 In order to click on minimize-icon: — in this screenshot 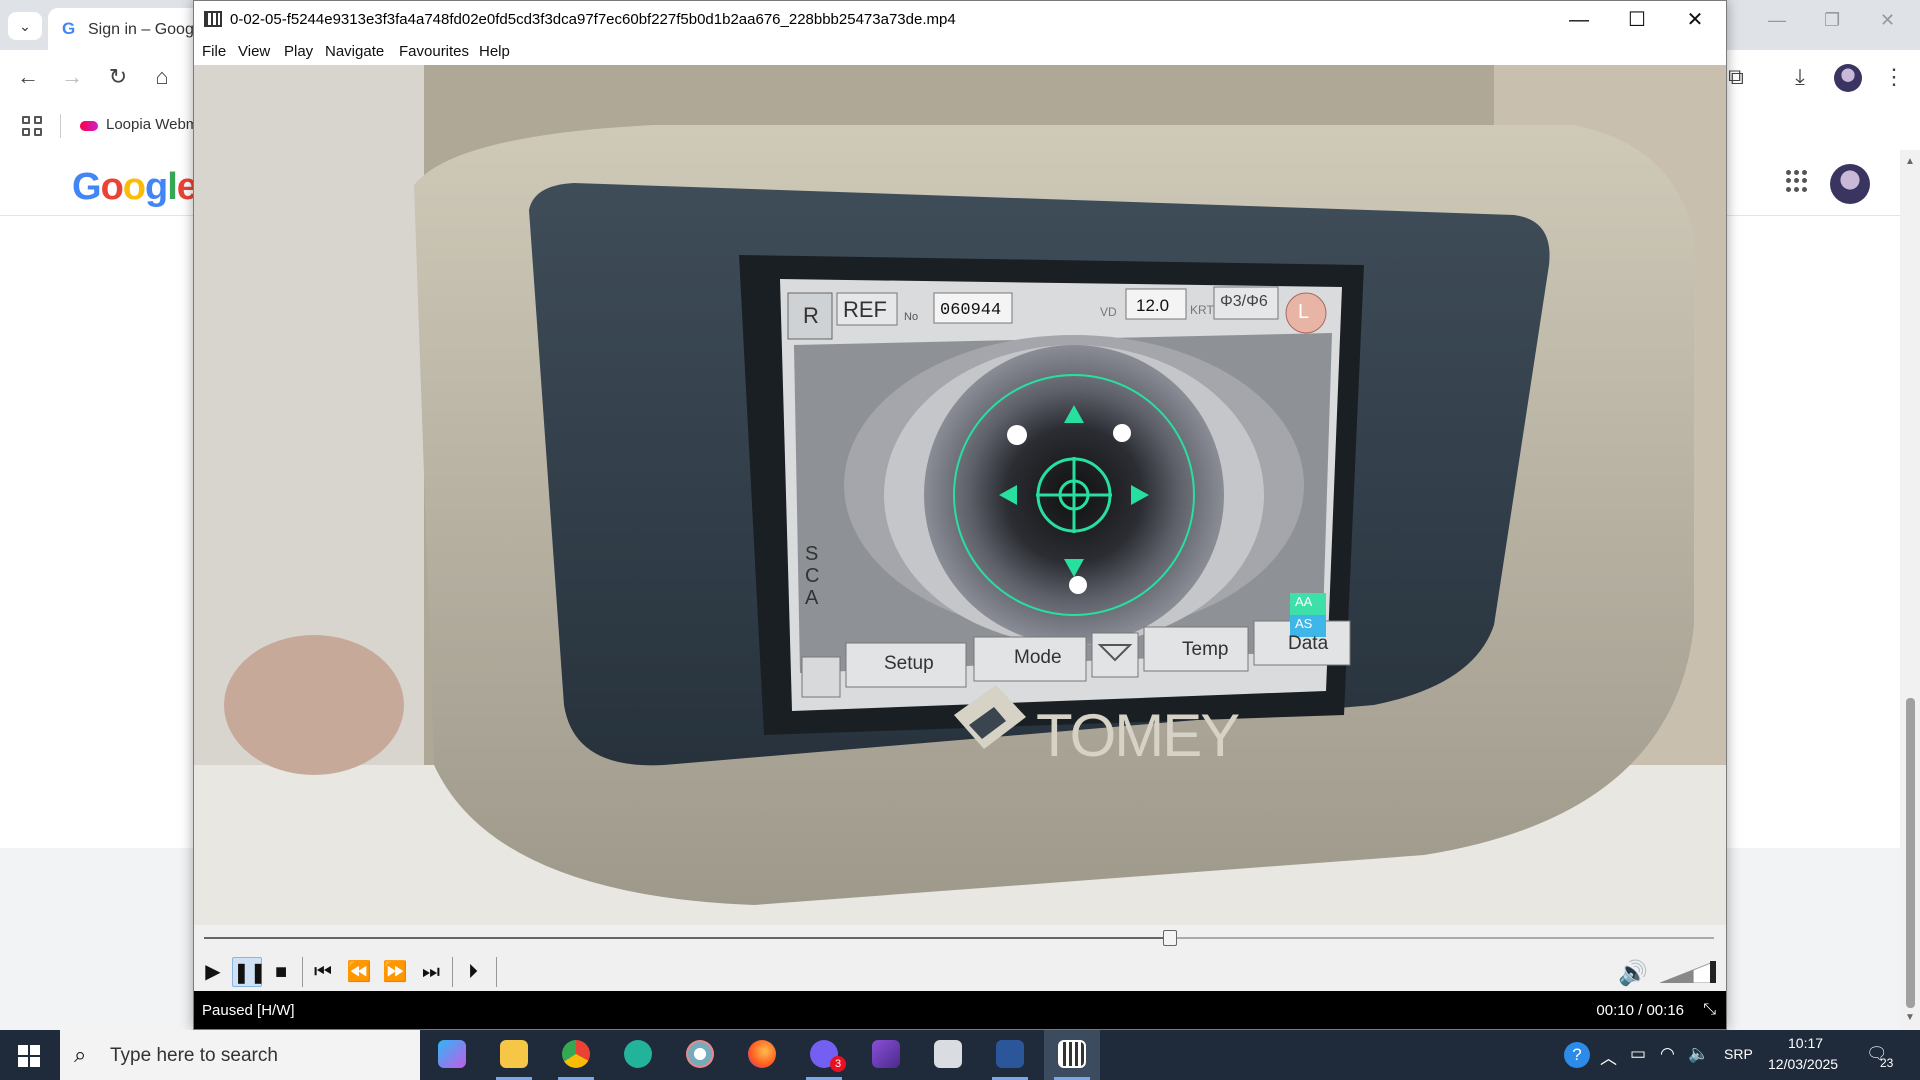, I will do `click(1579, 20)`.